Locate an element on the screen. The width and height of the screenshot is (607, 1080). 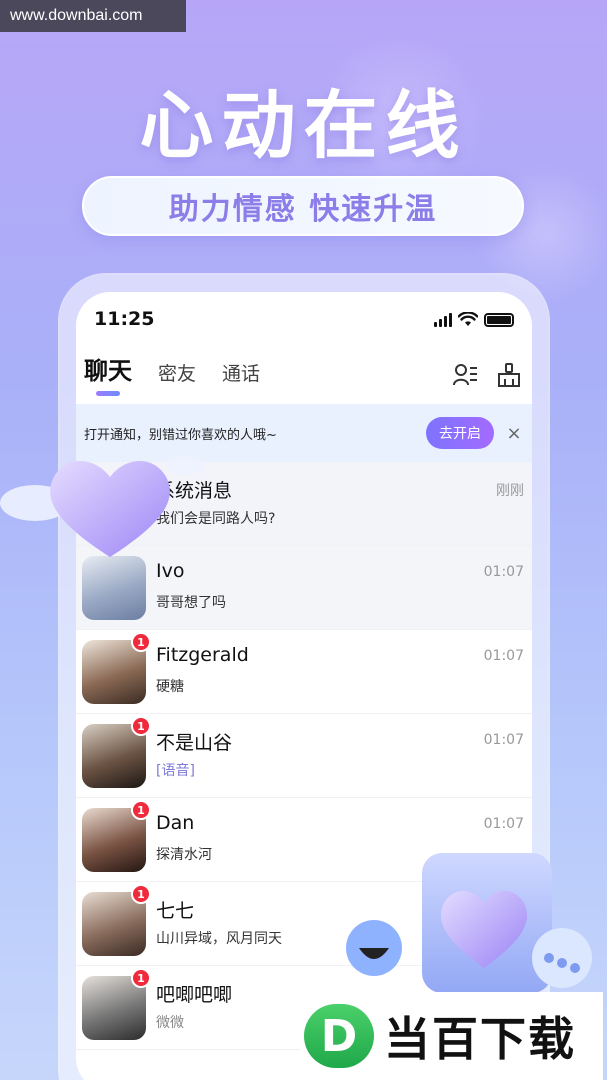
tab-chat: 聊天 is located at coordinates (108, 373).